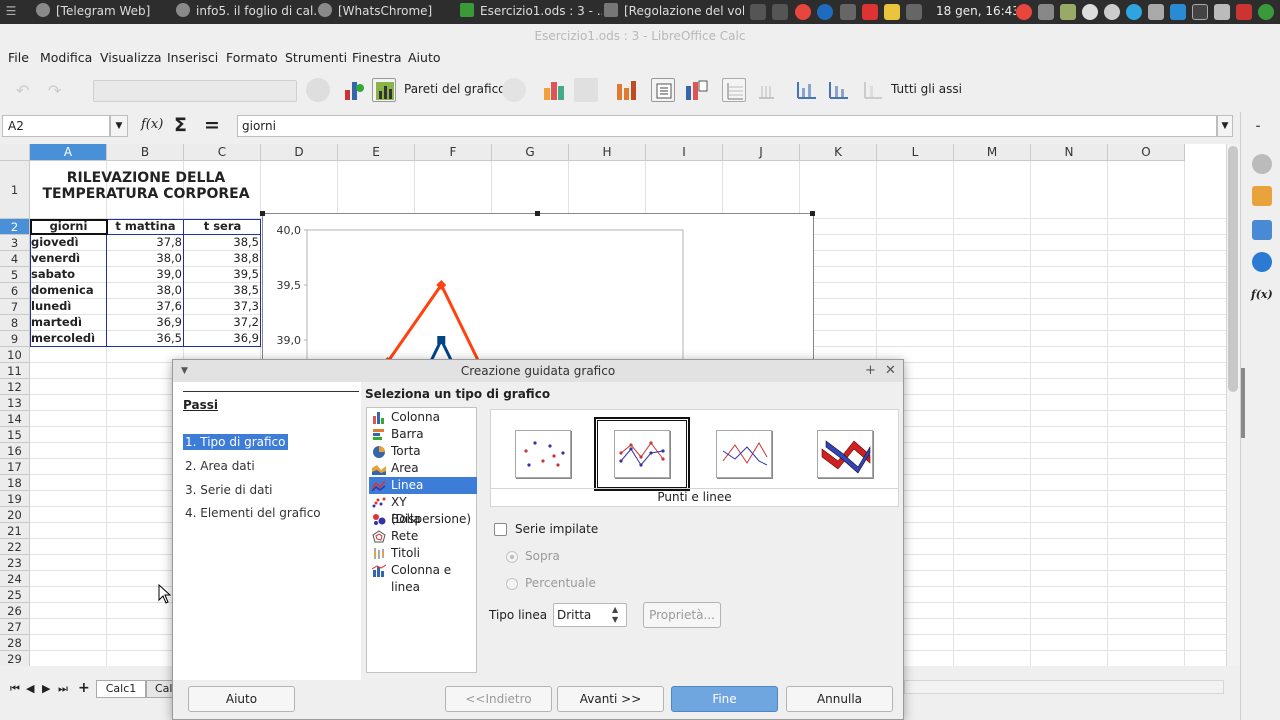 The height and width of the screenshot is (720, 1280). Describe the element at coordinates (758, 12) in the screenshot. I see `wifi-icon` at that location.